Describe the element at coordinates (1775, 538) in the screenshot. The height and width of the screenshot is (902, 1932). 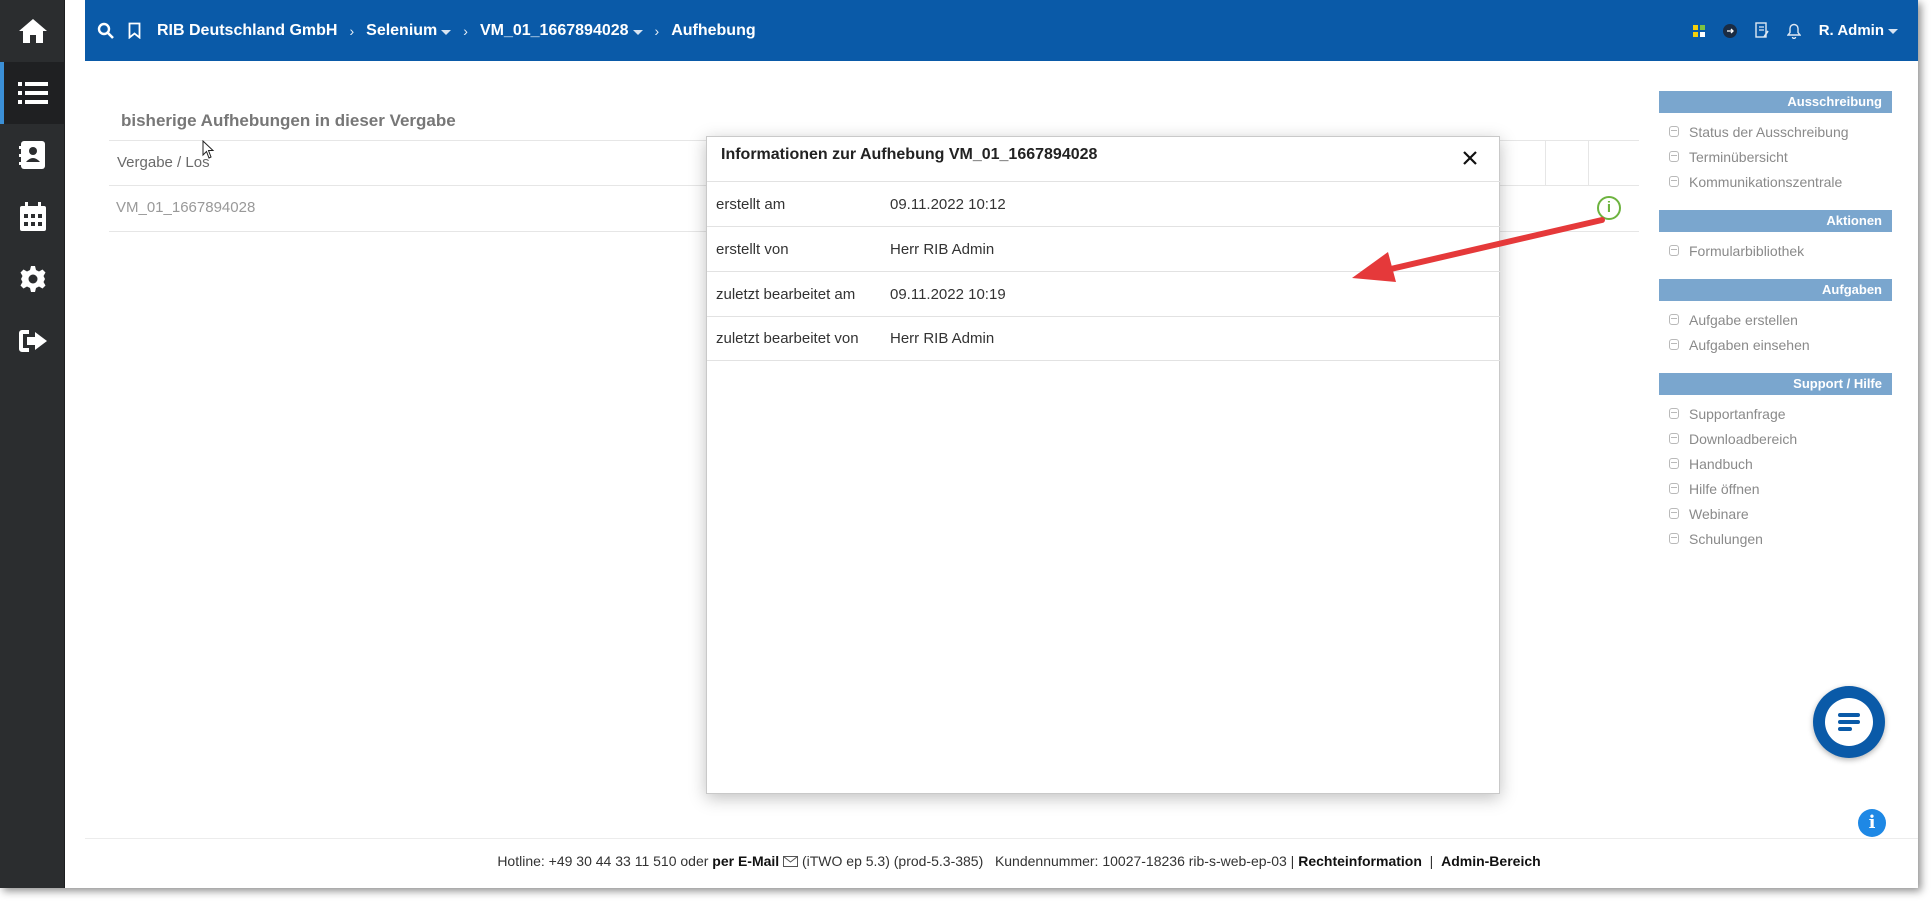
I see `side-item-schulungen: Schulungen` at that location.